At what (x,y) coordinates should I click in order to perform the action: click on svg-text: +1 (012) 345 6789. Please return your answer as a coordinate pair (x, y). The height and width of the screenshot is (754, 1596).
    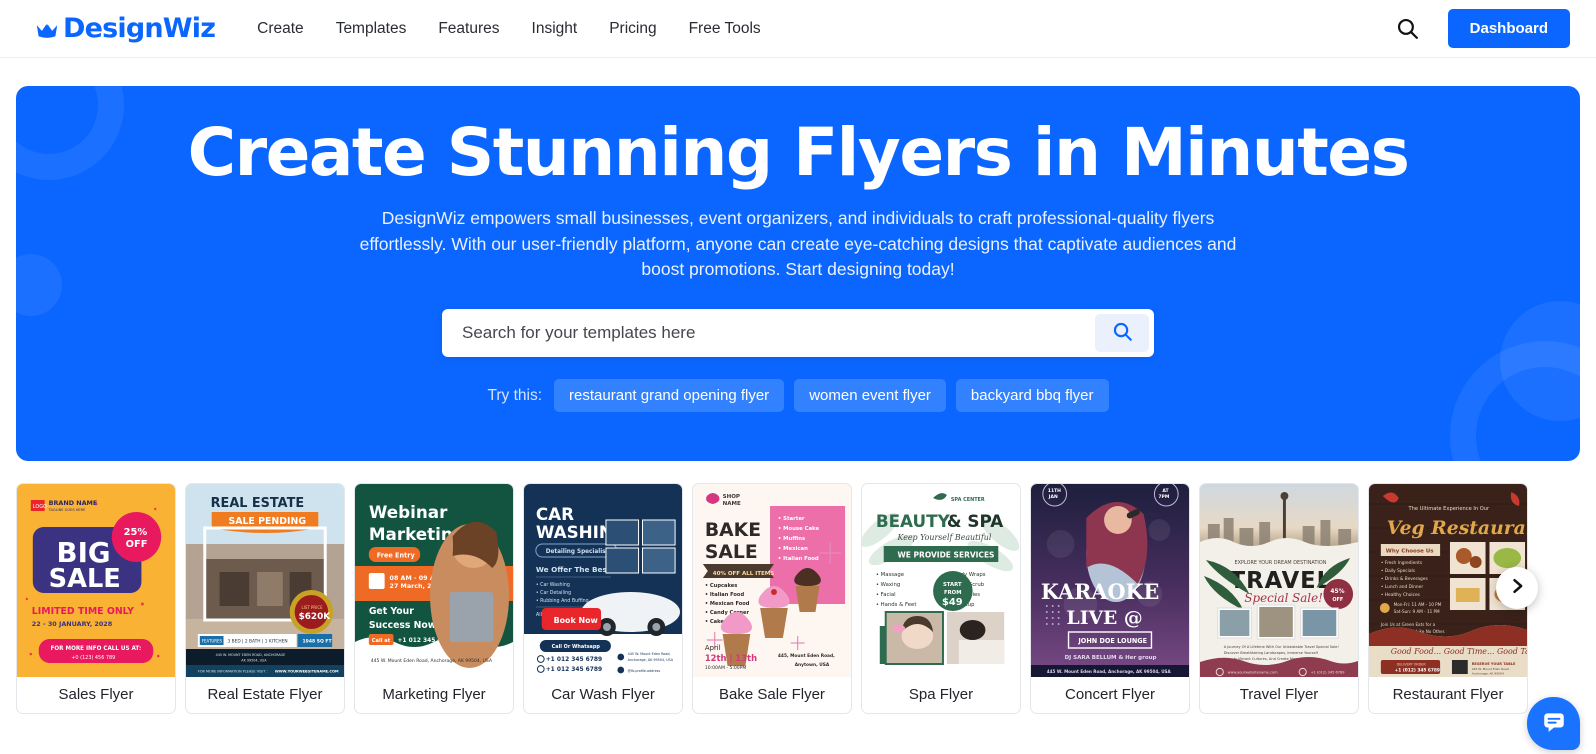
    Looking at the image, I should click on (1328, 672).